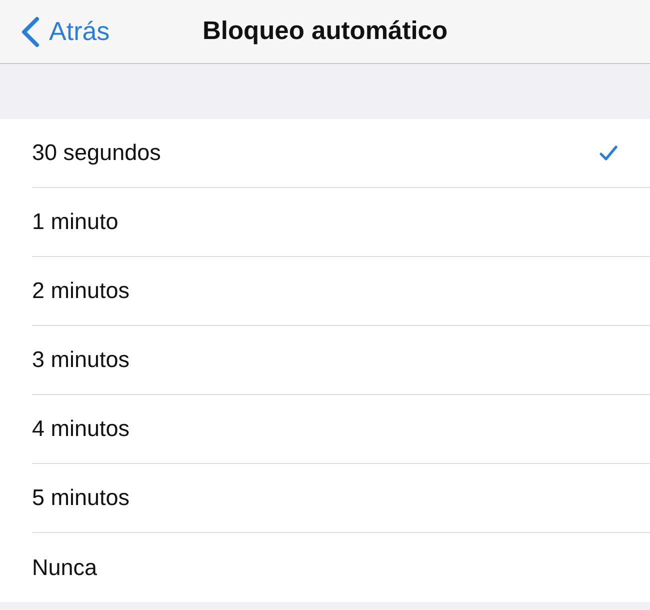  I want to click on chevron-left-icon, so click(30, 32).